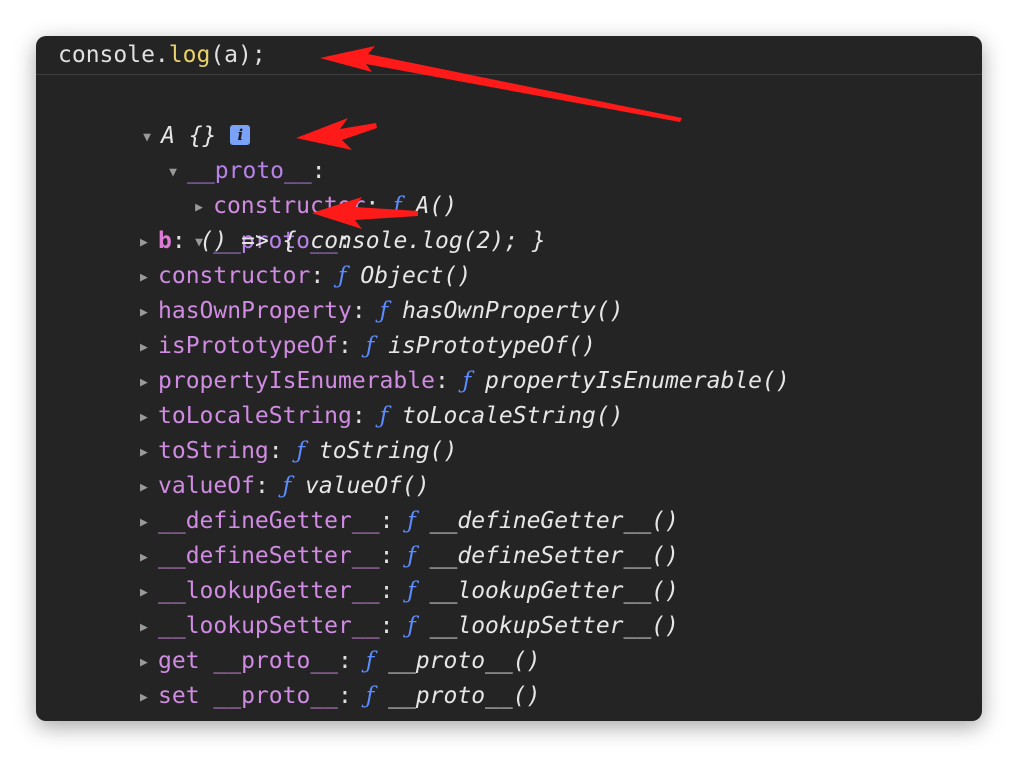 This screenshot has width=1018, height=758. What do you see at coordinates (269, 591) in the screenshot?
I see `property-key: __lookupGetter__` at bounding box center [269, 591].